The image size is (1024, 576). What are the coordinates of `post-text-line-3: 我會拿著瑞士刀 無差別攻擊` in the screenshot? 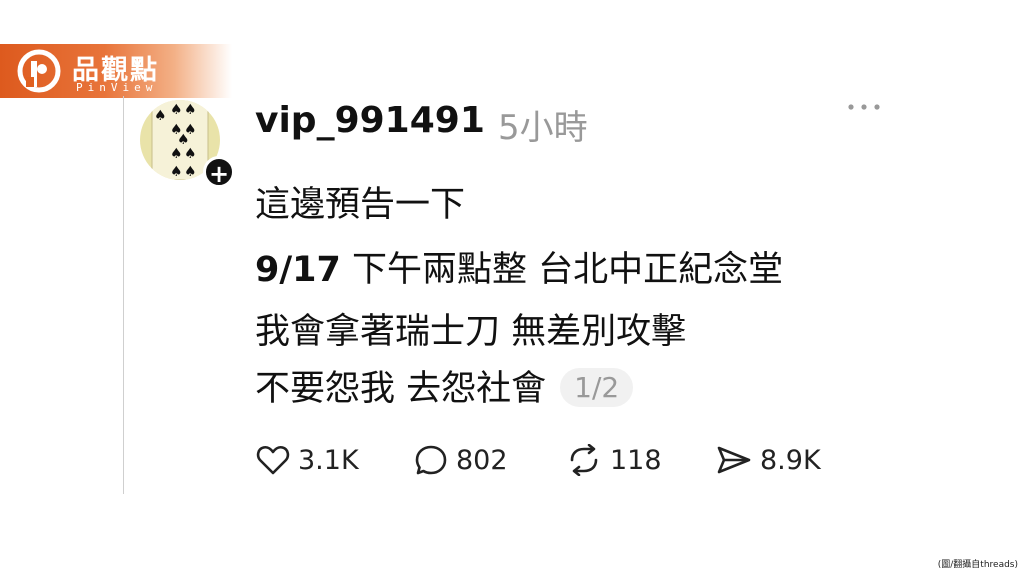 It's located at (471, 332).